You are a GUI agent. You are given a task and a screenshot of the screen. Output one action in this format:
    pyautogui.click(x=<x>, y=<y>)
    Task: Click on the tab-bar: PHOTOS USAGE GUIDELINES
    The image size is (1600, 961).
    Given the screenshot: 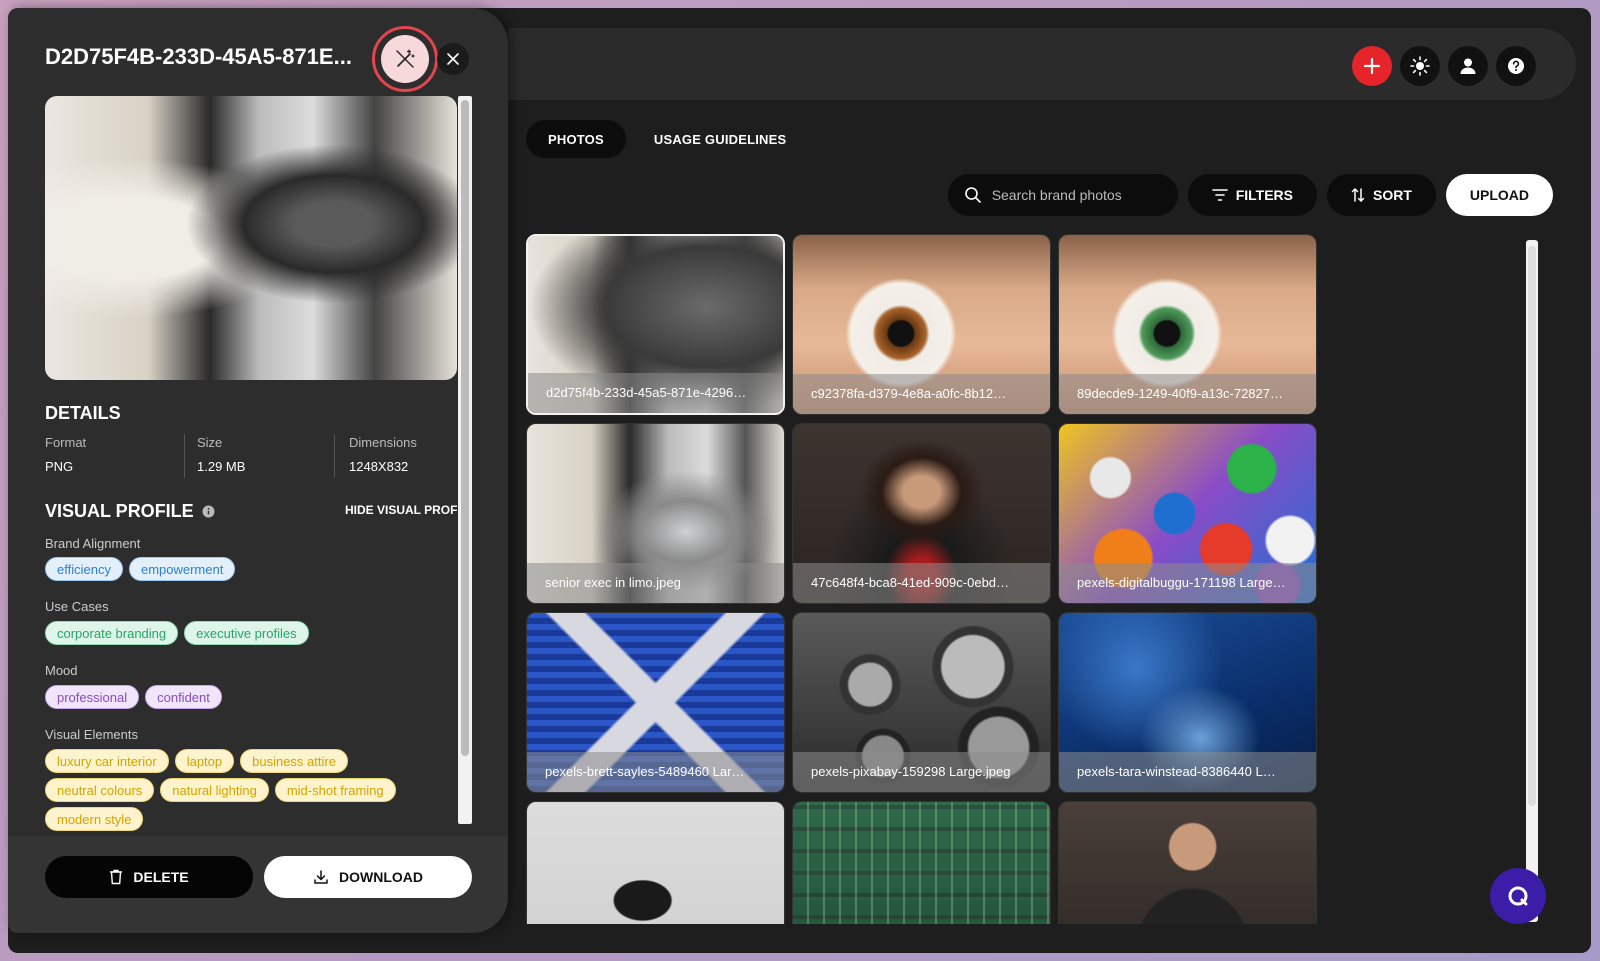 What is the action you would take?
    pyautogui.click(x=667, y=139)
    